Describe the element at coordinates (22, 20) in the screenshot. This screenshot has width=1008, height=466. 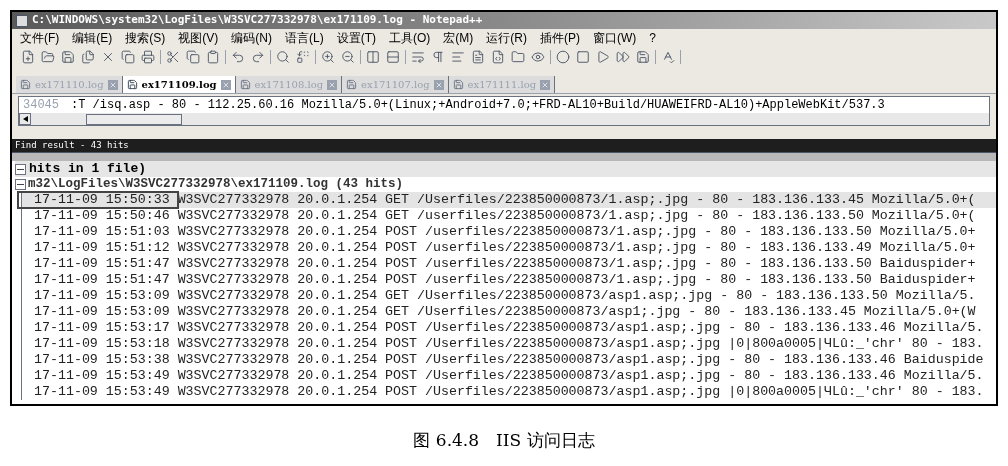
I see `notepad-app-icon` at that location.